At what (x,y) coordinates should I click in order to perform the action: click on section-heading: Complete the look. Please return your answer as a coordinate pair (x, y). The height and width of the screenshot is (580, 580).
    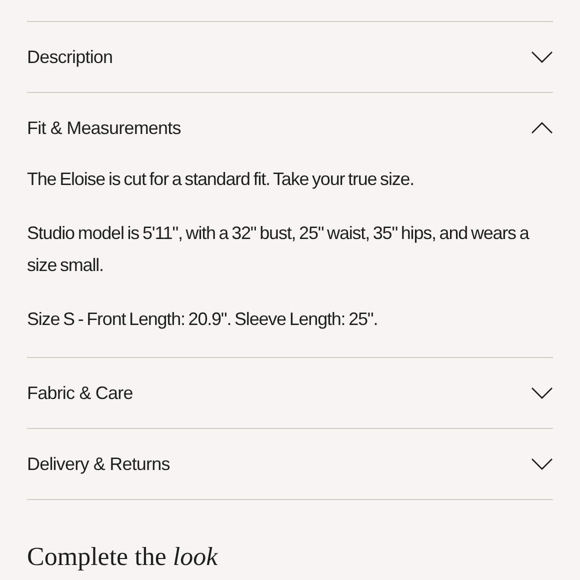
    Looking at the image, I should click on (123, 557).